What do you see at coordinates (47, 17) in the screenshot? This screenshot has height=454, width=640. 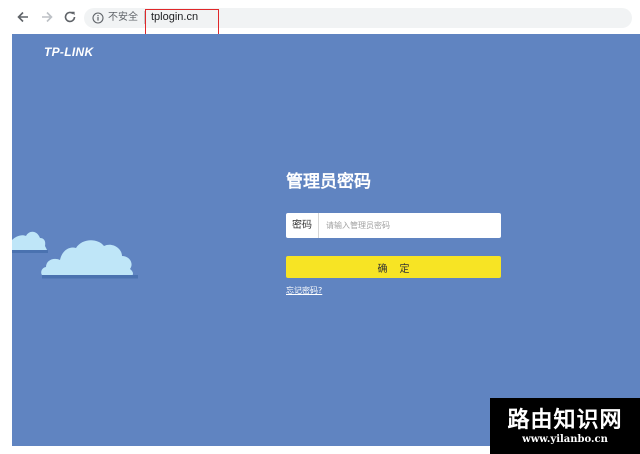 I see `forward-arrow-icon` at bounding box center [47, 17].